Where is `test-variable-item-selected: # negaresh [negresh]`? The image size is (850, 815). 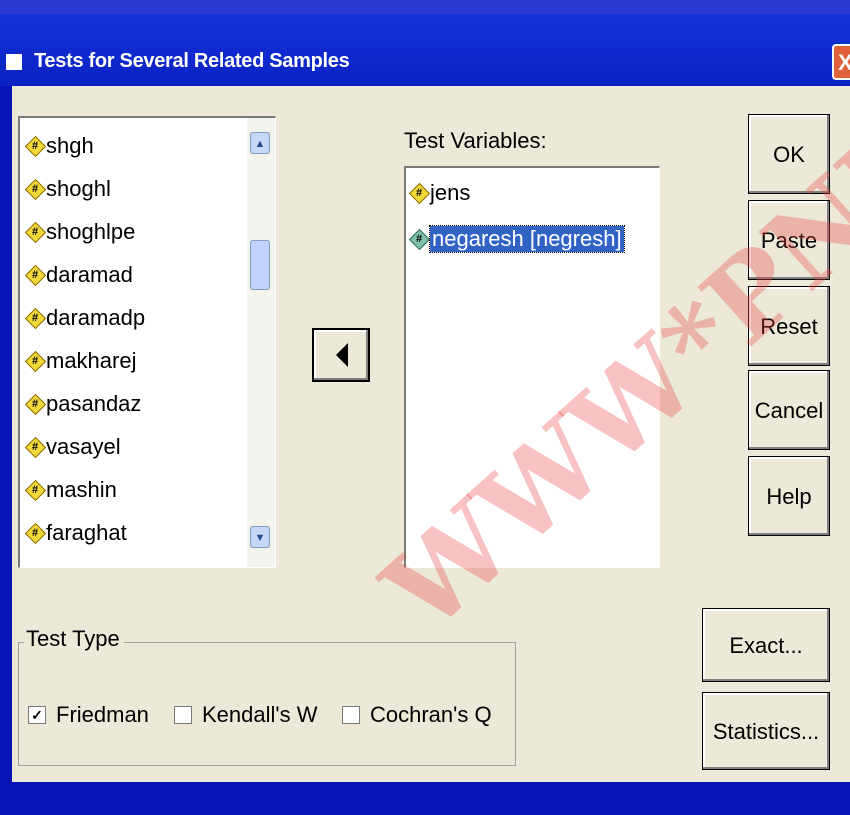 test-variable-item-selected: # negaresh [negresh] is located at coordinates (516, 239).